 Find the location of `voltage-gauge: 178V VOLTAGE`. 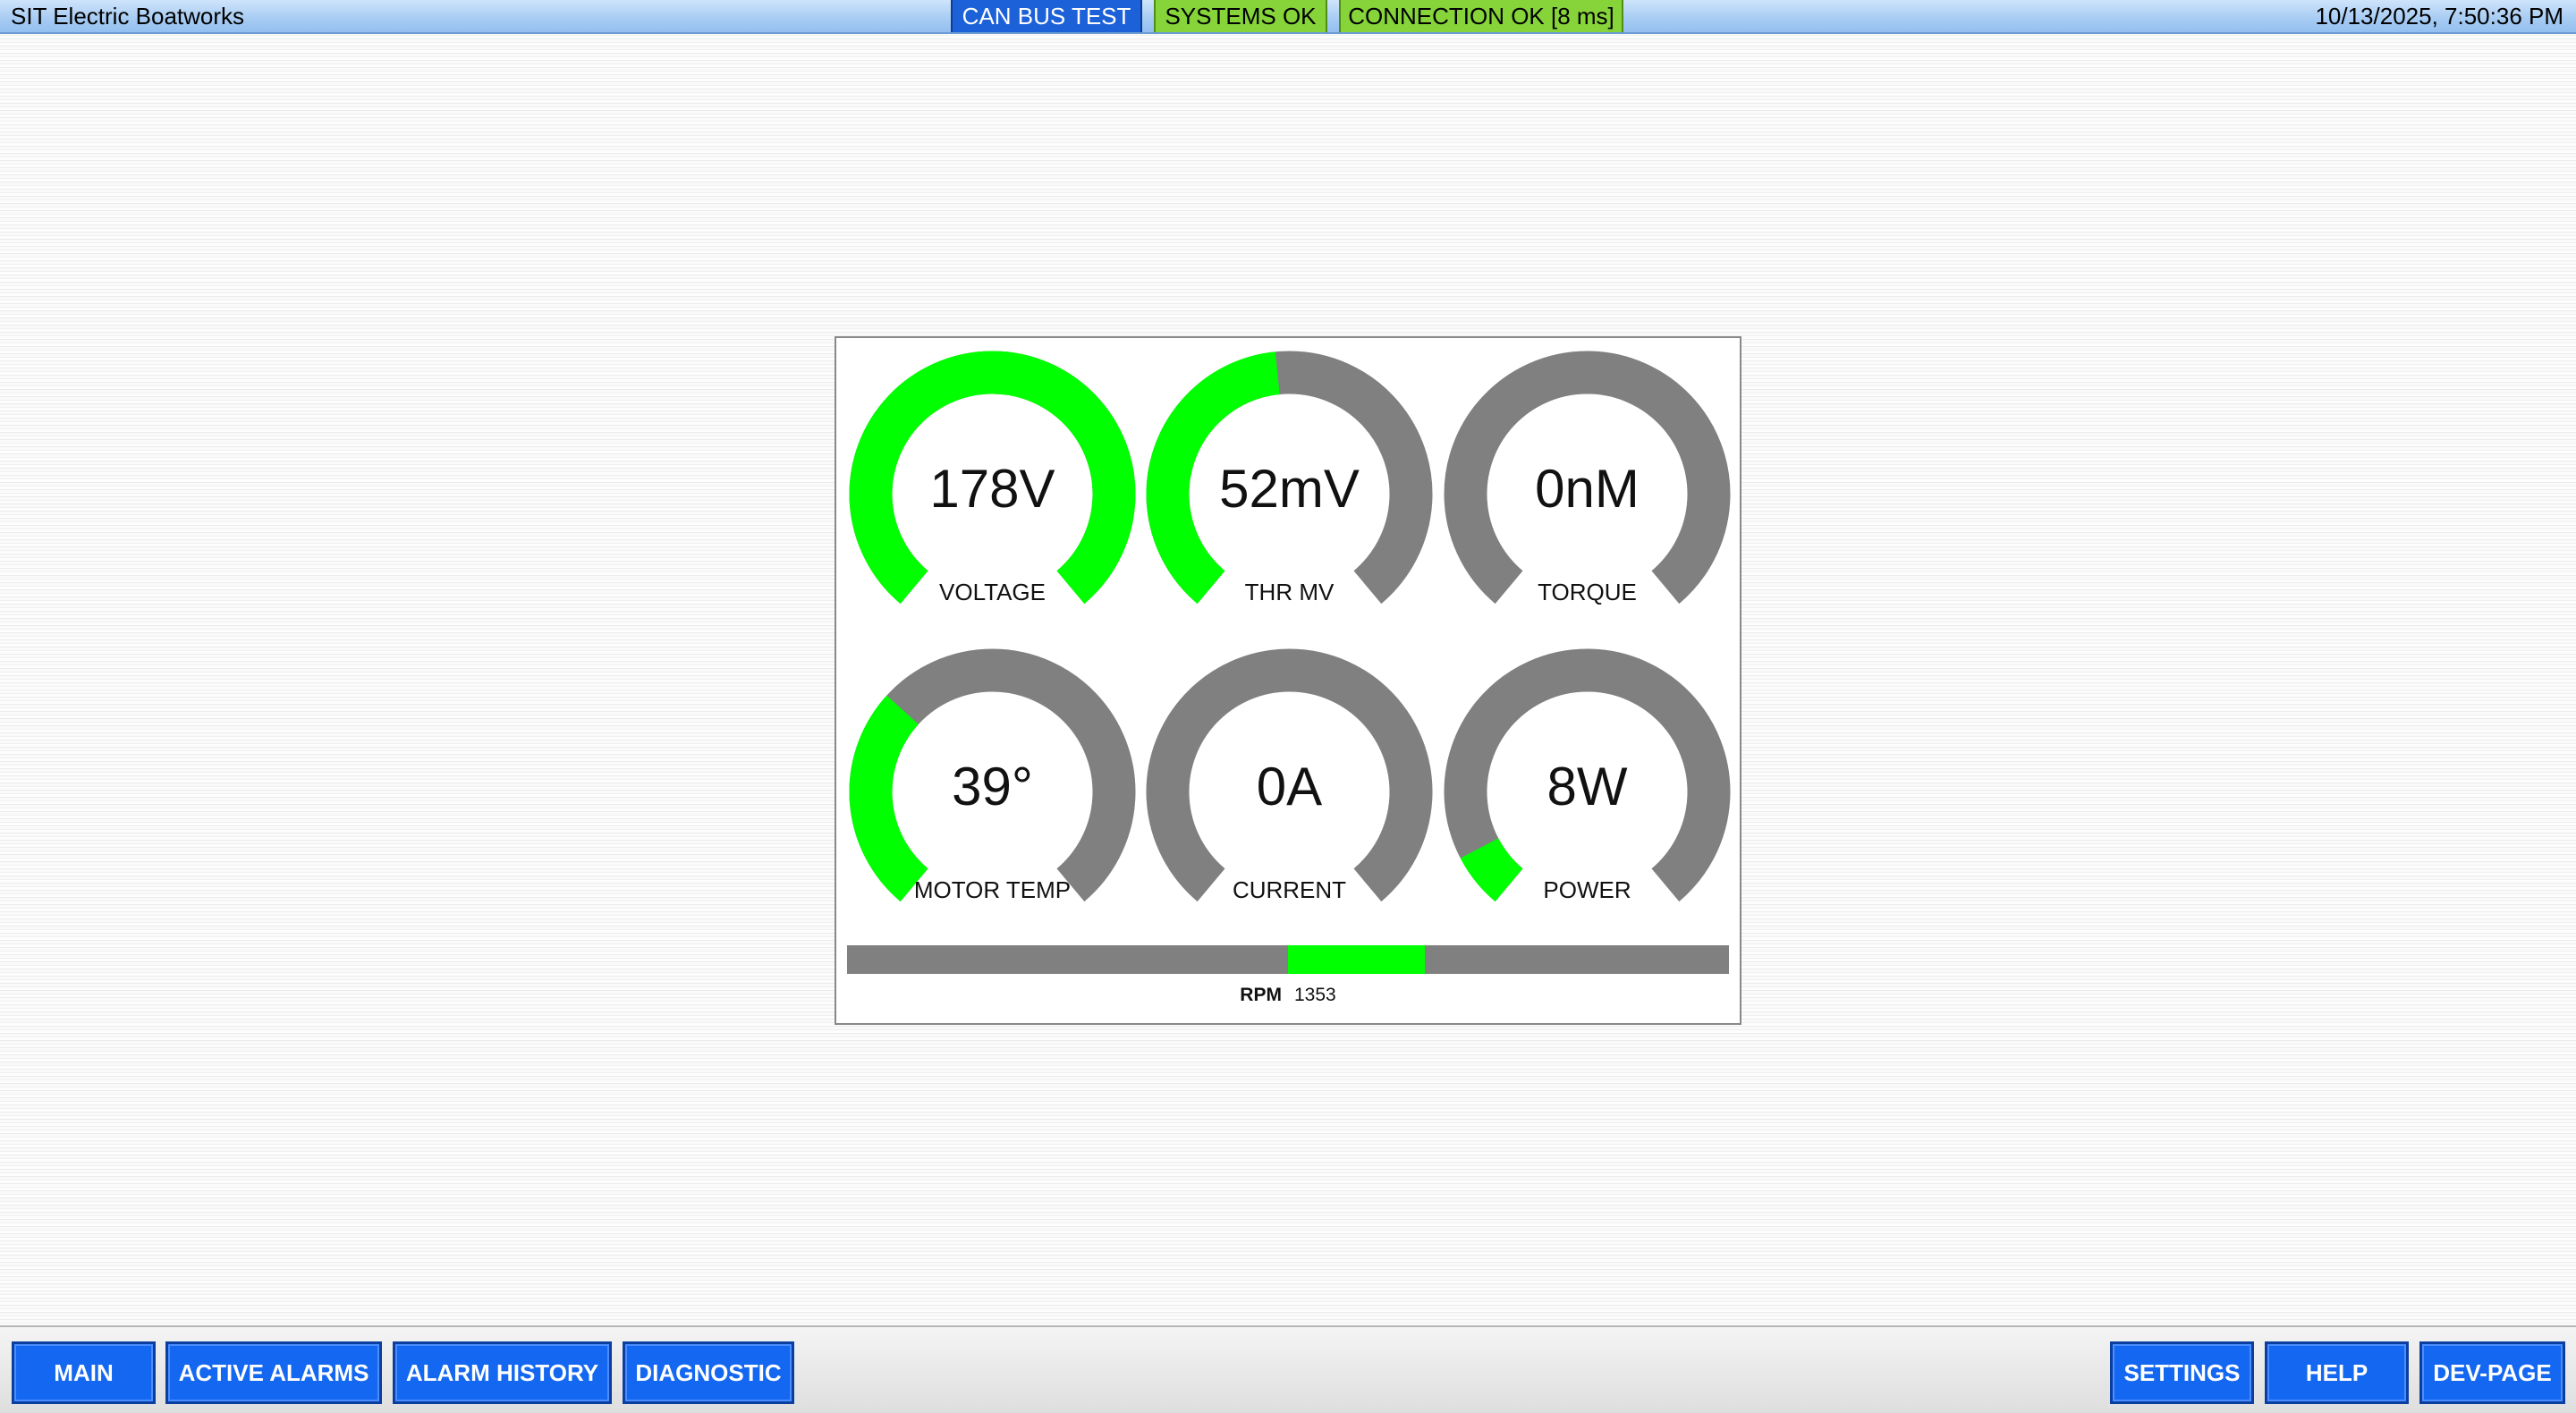

voltage-gauge: 178V VOLTAGE is located at coordinates (992, 494).